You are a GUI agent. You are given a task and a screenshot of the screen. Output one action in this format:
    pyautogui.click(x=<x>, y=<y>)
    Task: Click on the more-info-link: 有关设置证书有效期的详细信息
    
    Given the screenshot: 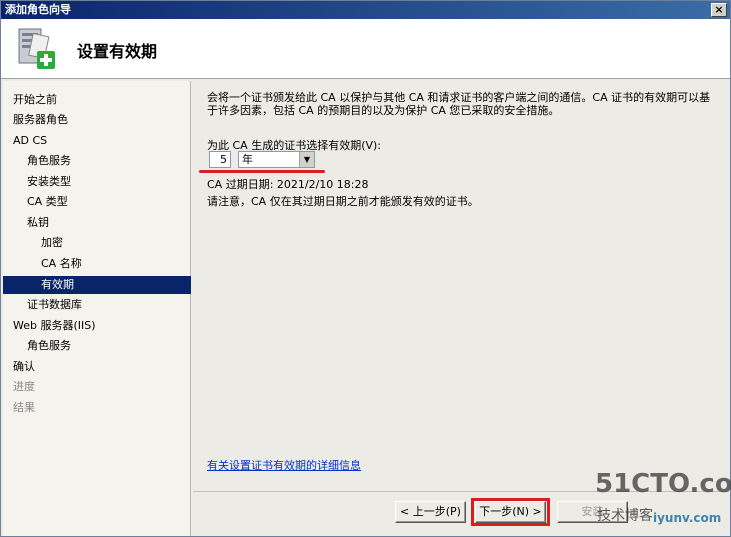 What is the action you would take?
    pyautogui.click(x=284, y=465)
    